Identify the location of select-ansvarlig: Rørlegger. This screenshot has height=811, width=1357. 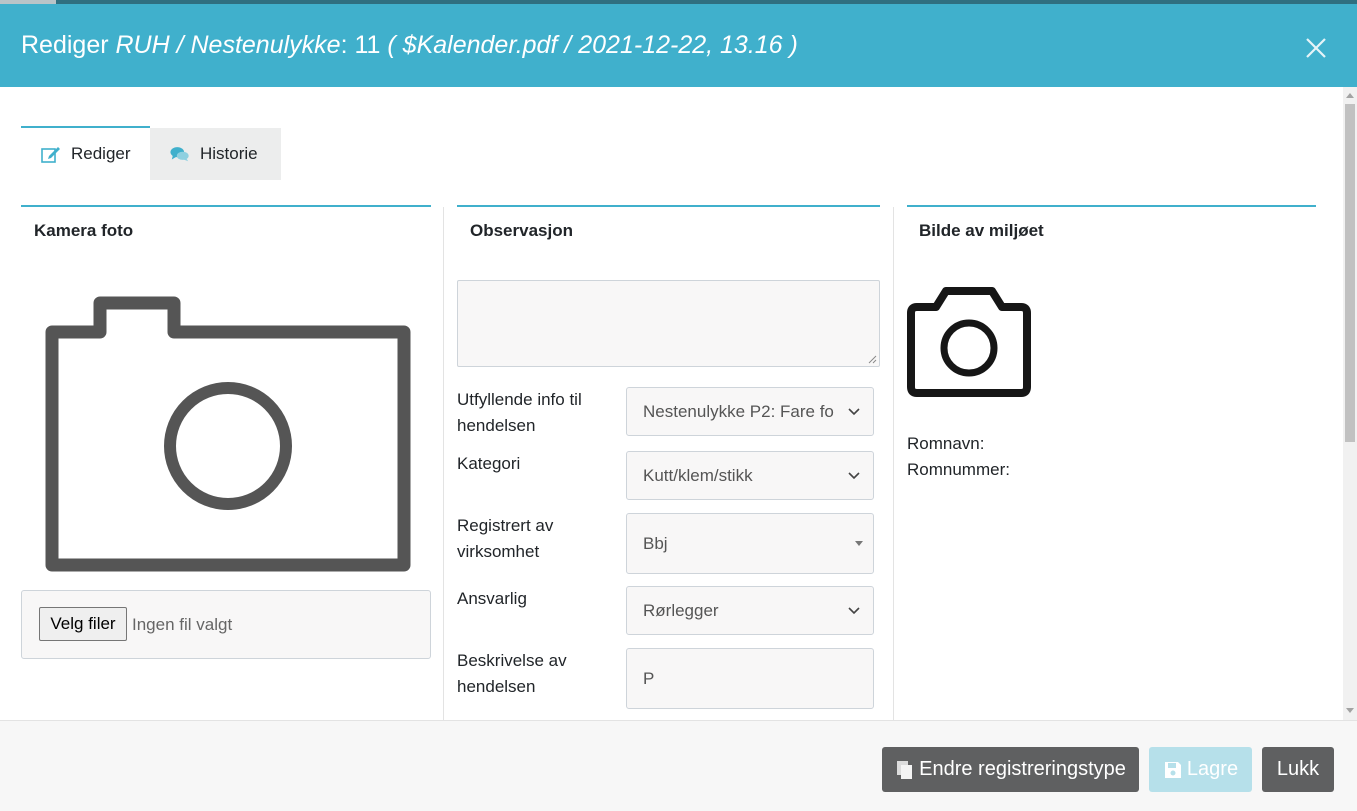
(750, 610).